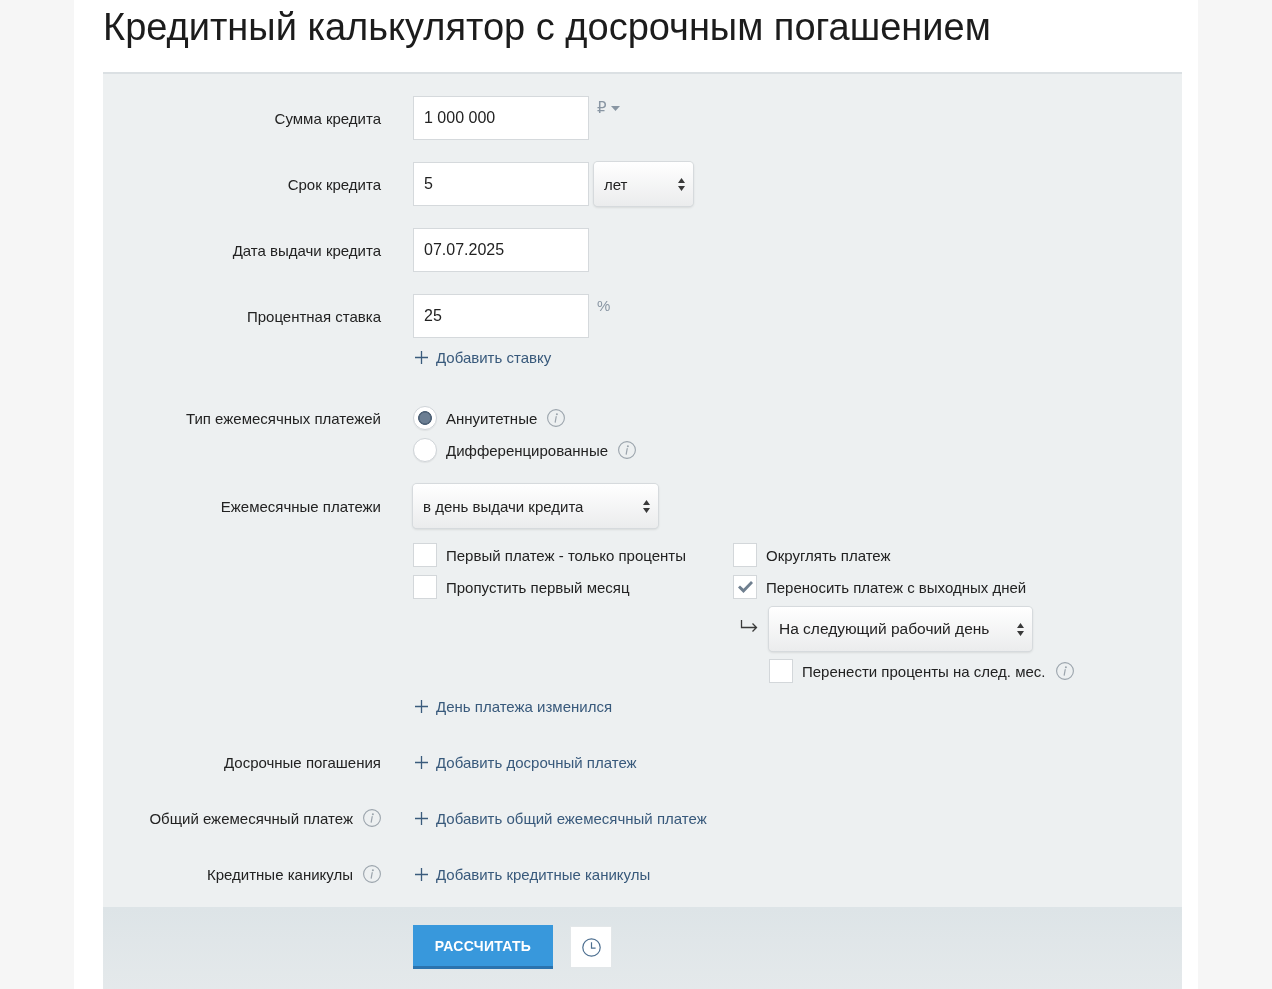 Image resolution: width=1272 pixels, height=989 pixels. I want to click on add-link: Добавить досрочный платеж, so click(525, 762).